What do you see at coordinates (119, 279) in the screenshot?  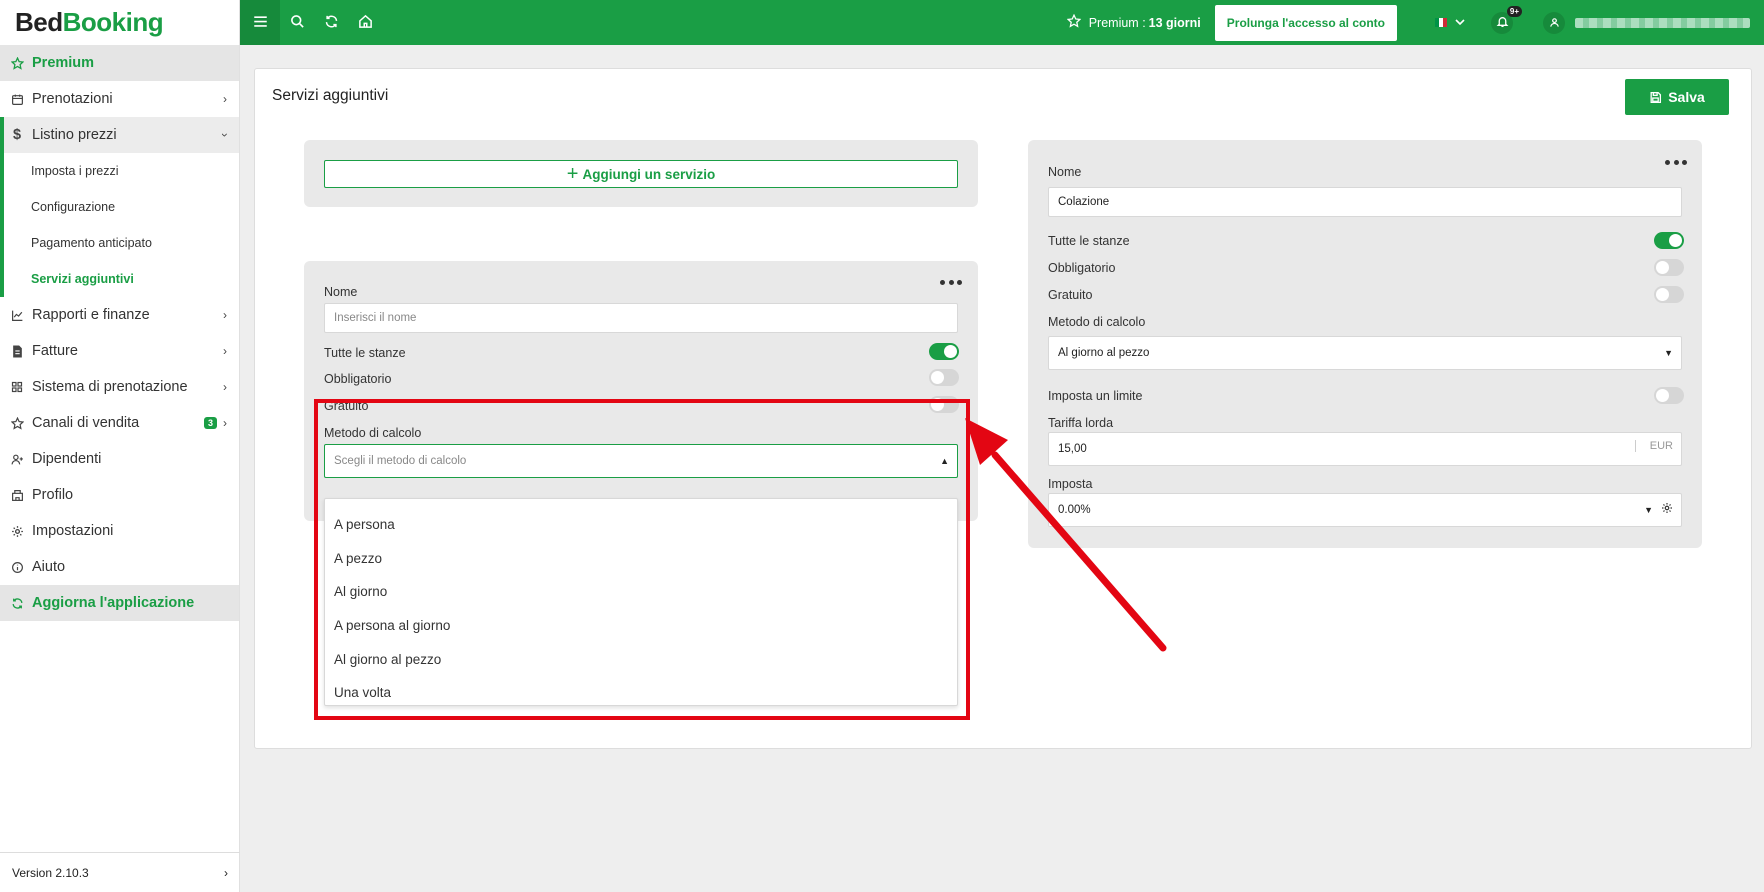 I see `sidebar-subitem-servizi-aggiuntivi: Servizi aggiuntivi` at bounding box center [119, 279].